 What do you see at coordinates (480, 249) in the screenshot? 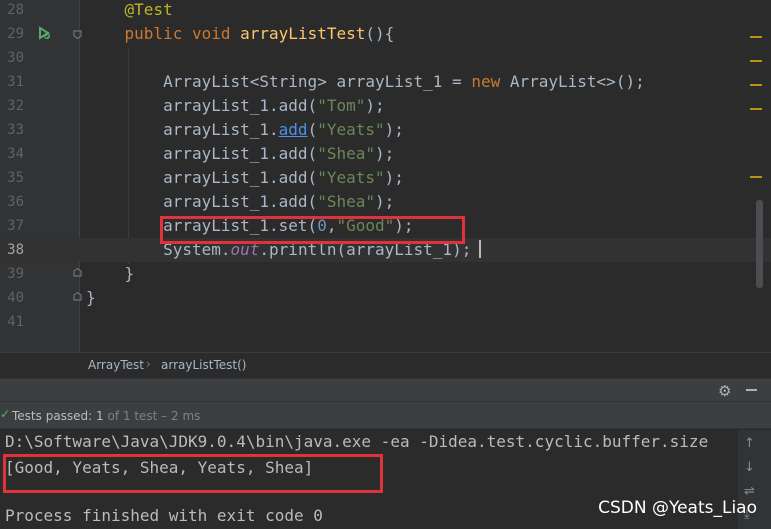
I see `text-caret` at bounding box center [480, 249].